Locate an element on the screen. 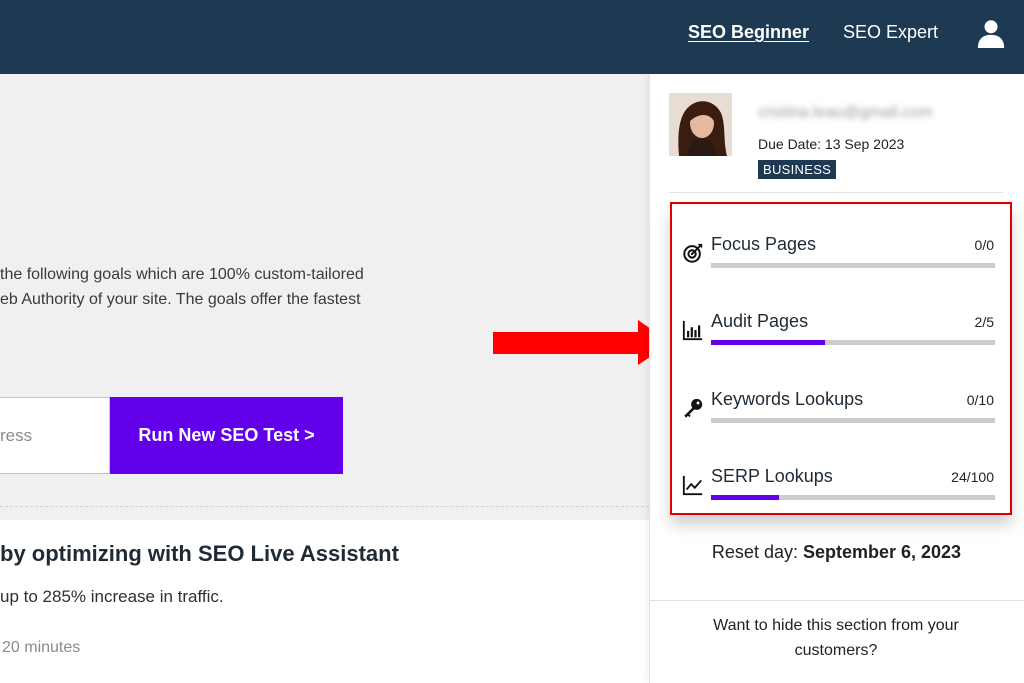 Image resolution: width=1024 pixels, height=683 pixels. usage-count: 0/10 is located at coordinates (980, 400).